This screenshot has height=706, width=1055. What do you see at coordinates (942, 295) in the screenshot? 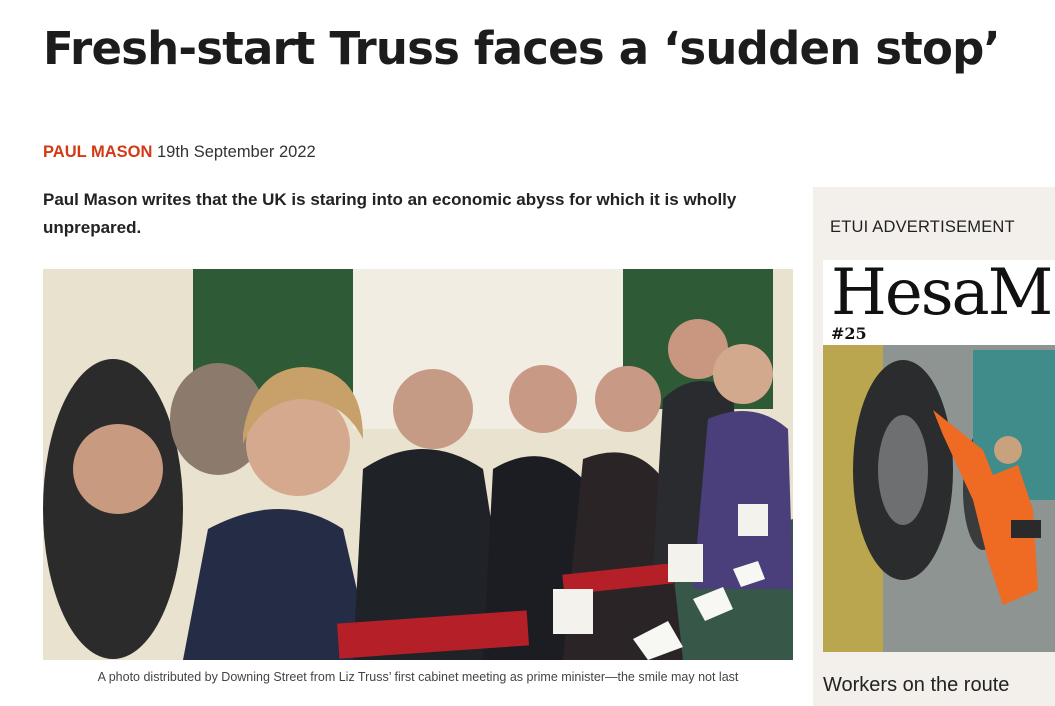
I see `magazine-title: HesaM` at bounding box center [942, 295].